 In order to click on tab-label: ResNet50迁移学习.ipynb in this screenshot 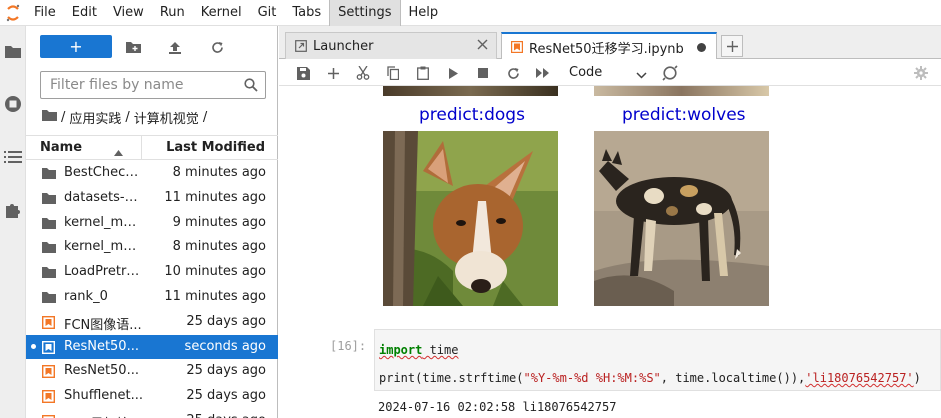, I will do `click(606, 49)`.